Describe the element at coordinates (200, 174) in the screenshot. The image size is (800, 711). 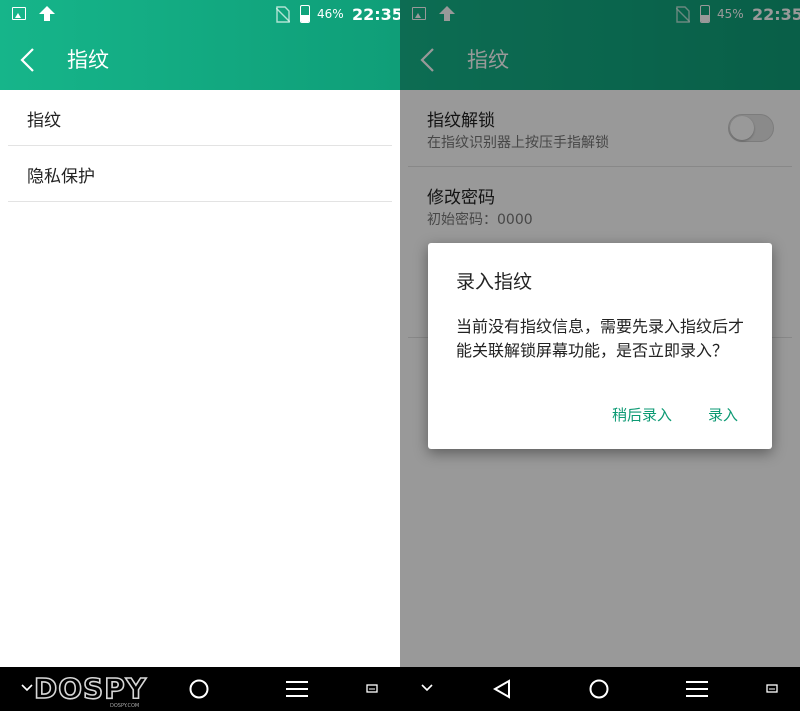
I see `list-item-privacy: 隐私保护` at that location.